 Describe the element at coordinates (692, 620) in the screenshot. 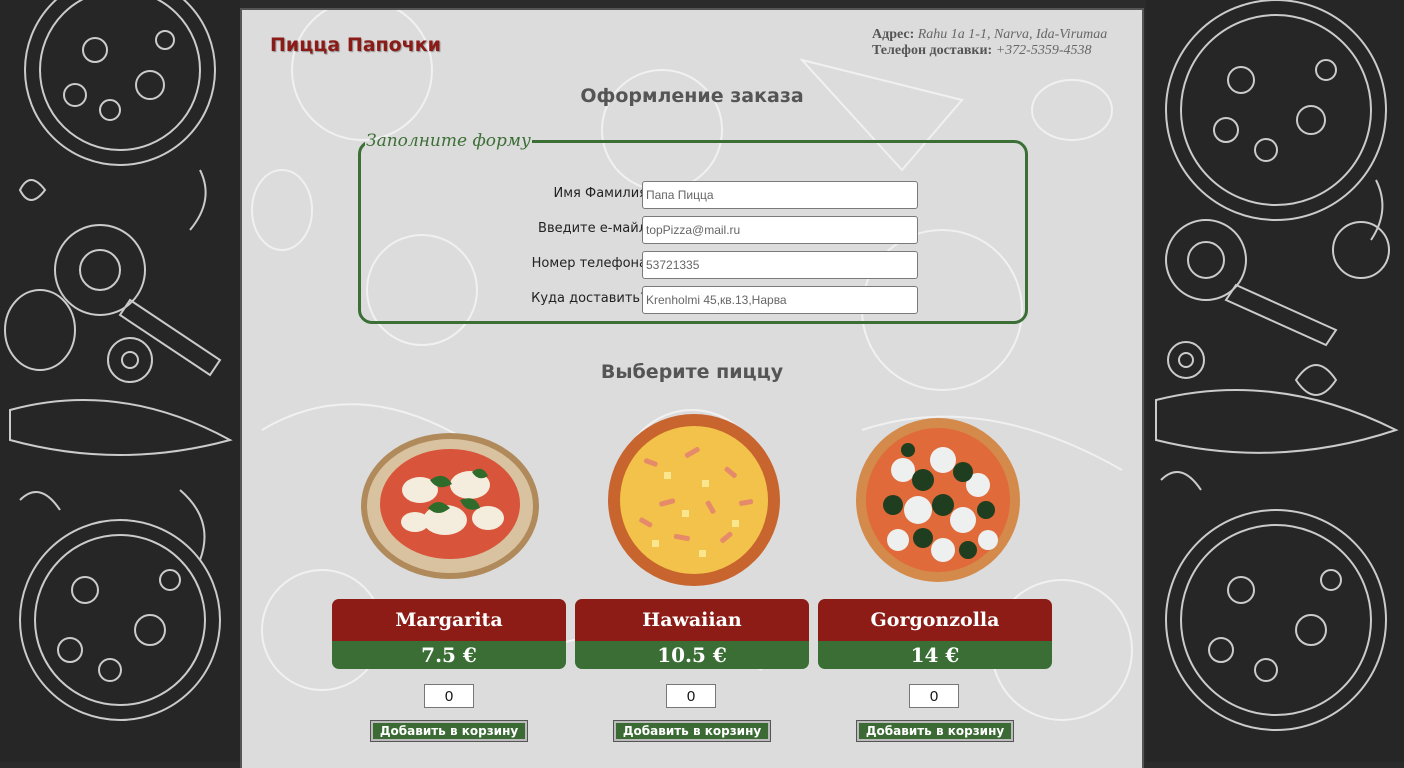

I see `pizza-name: Hawaiian` at that location.